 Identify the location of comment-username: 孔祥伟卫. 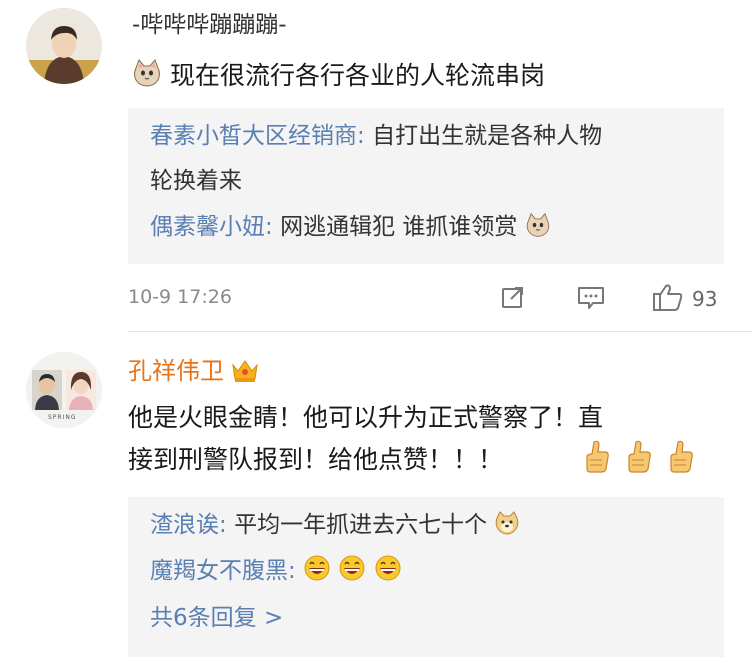
(194, 371).